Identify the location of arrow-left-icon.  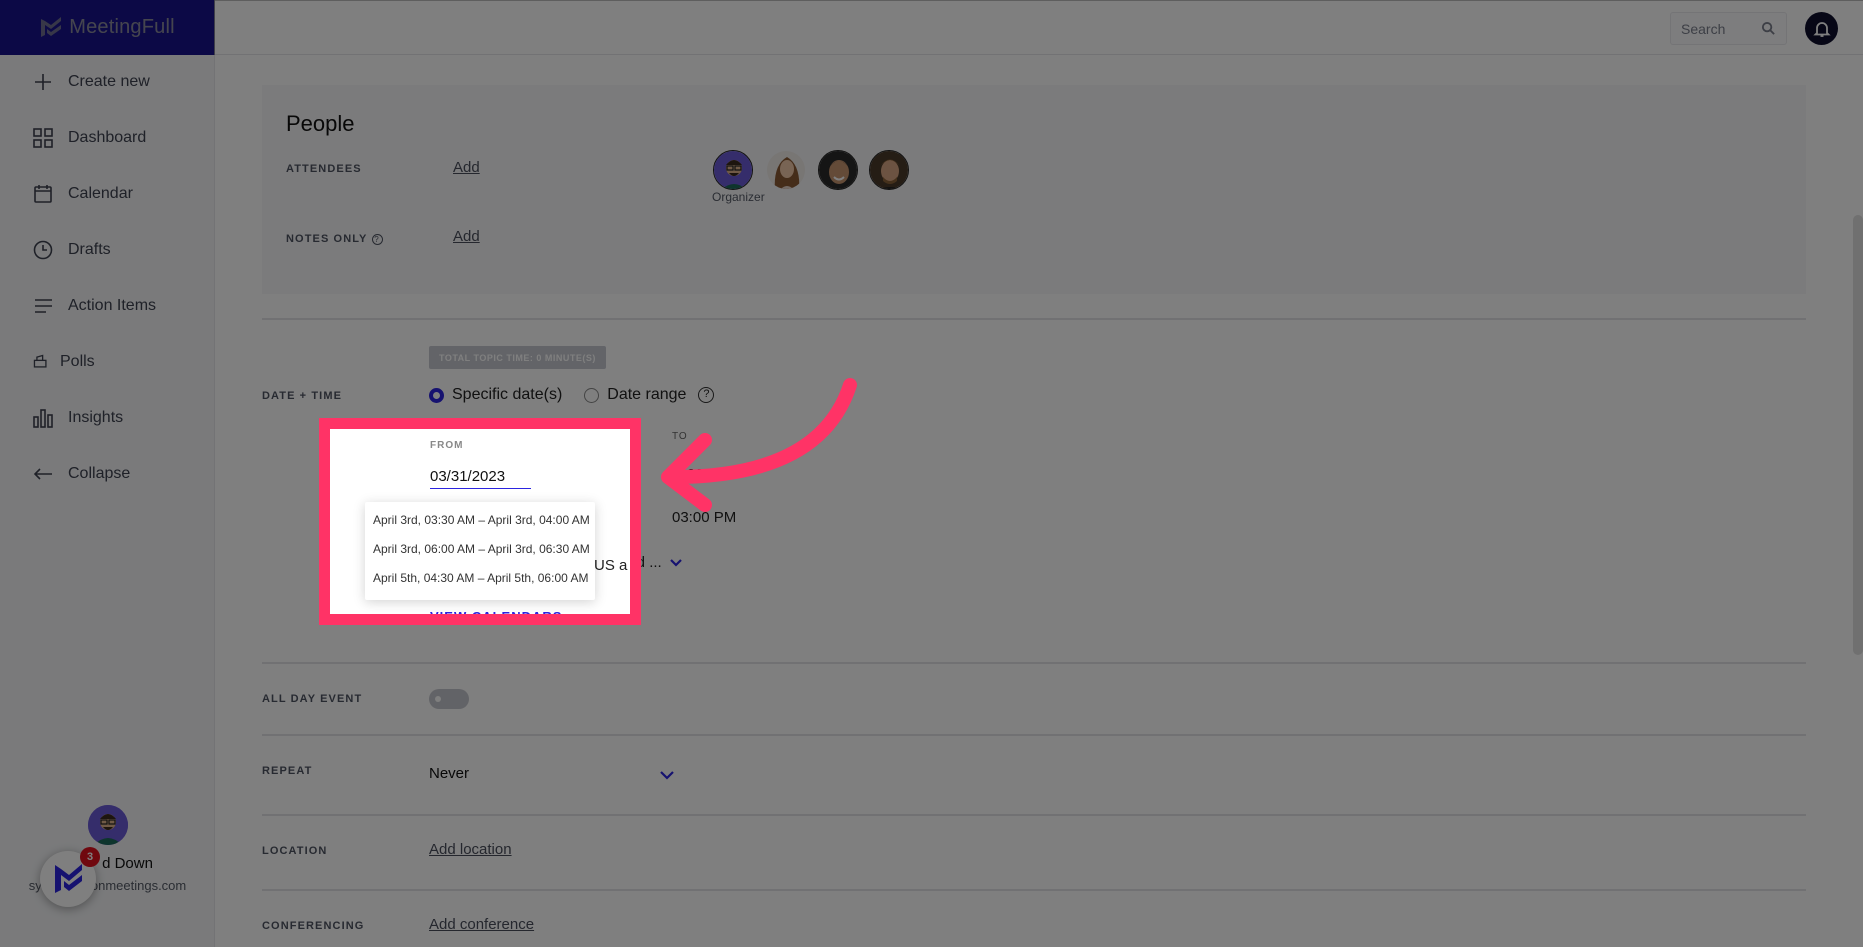
(42, 474).